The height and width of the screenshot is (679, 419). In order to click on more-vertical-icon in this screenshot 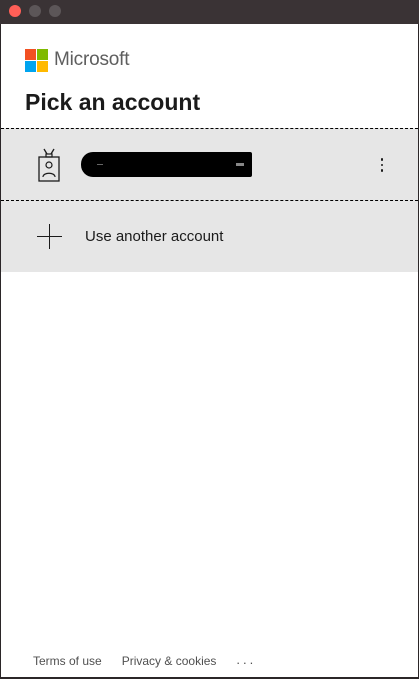, I will do `click(382, 165)`.